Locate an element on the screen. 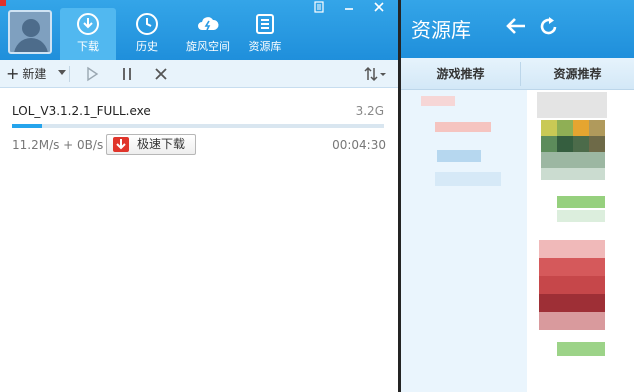 The image size is (634, 392). tab-resource-library: 资源库 is located at coordinates (265, 34).